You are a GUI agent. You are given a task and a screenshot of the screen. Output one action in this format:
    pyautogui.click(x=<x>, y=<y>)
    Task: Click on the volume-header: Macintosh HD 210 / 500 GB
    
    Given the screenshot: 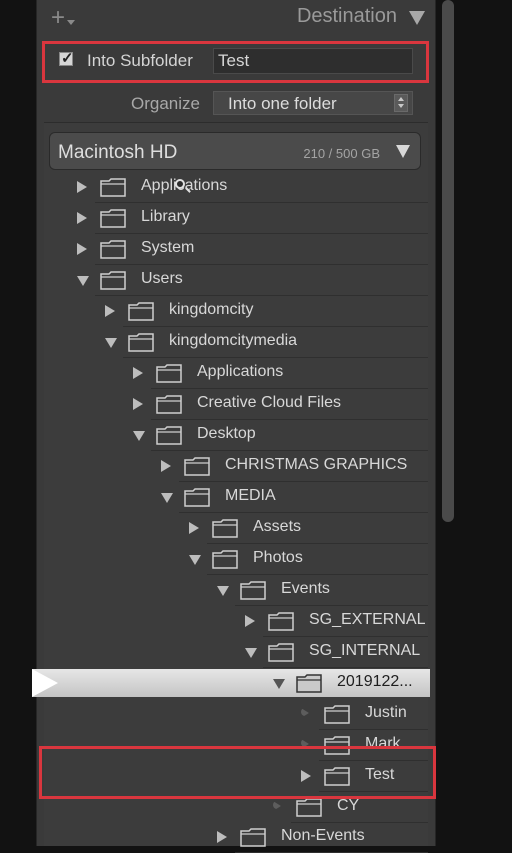 What is the action you would take?
    pyautogui.click(x=235, y=151)
    